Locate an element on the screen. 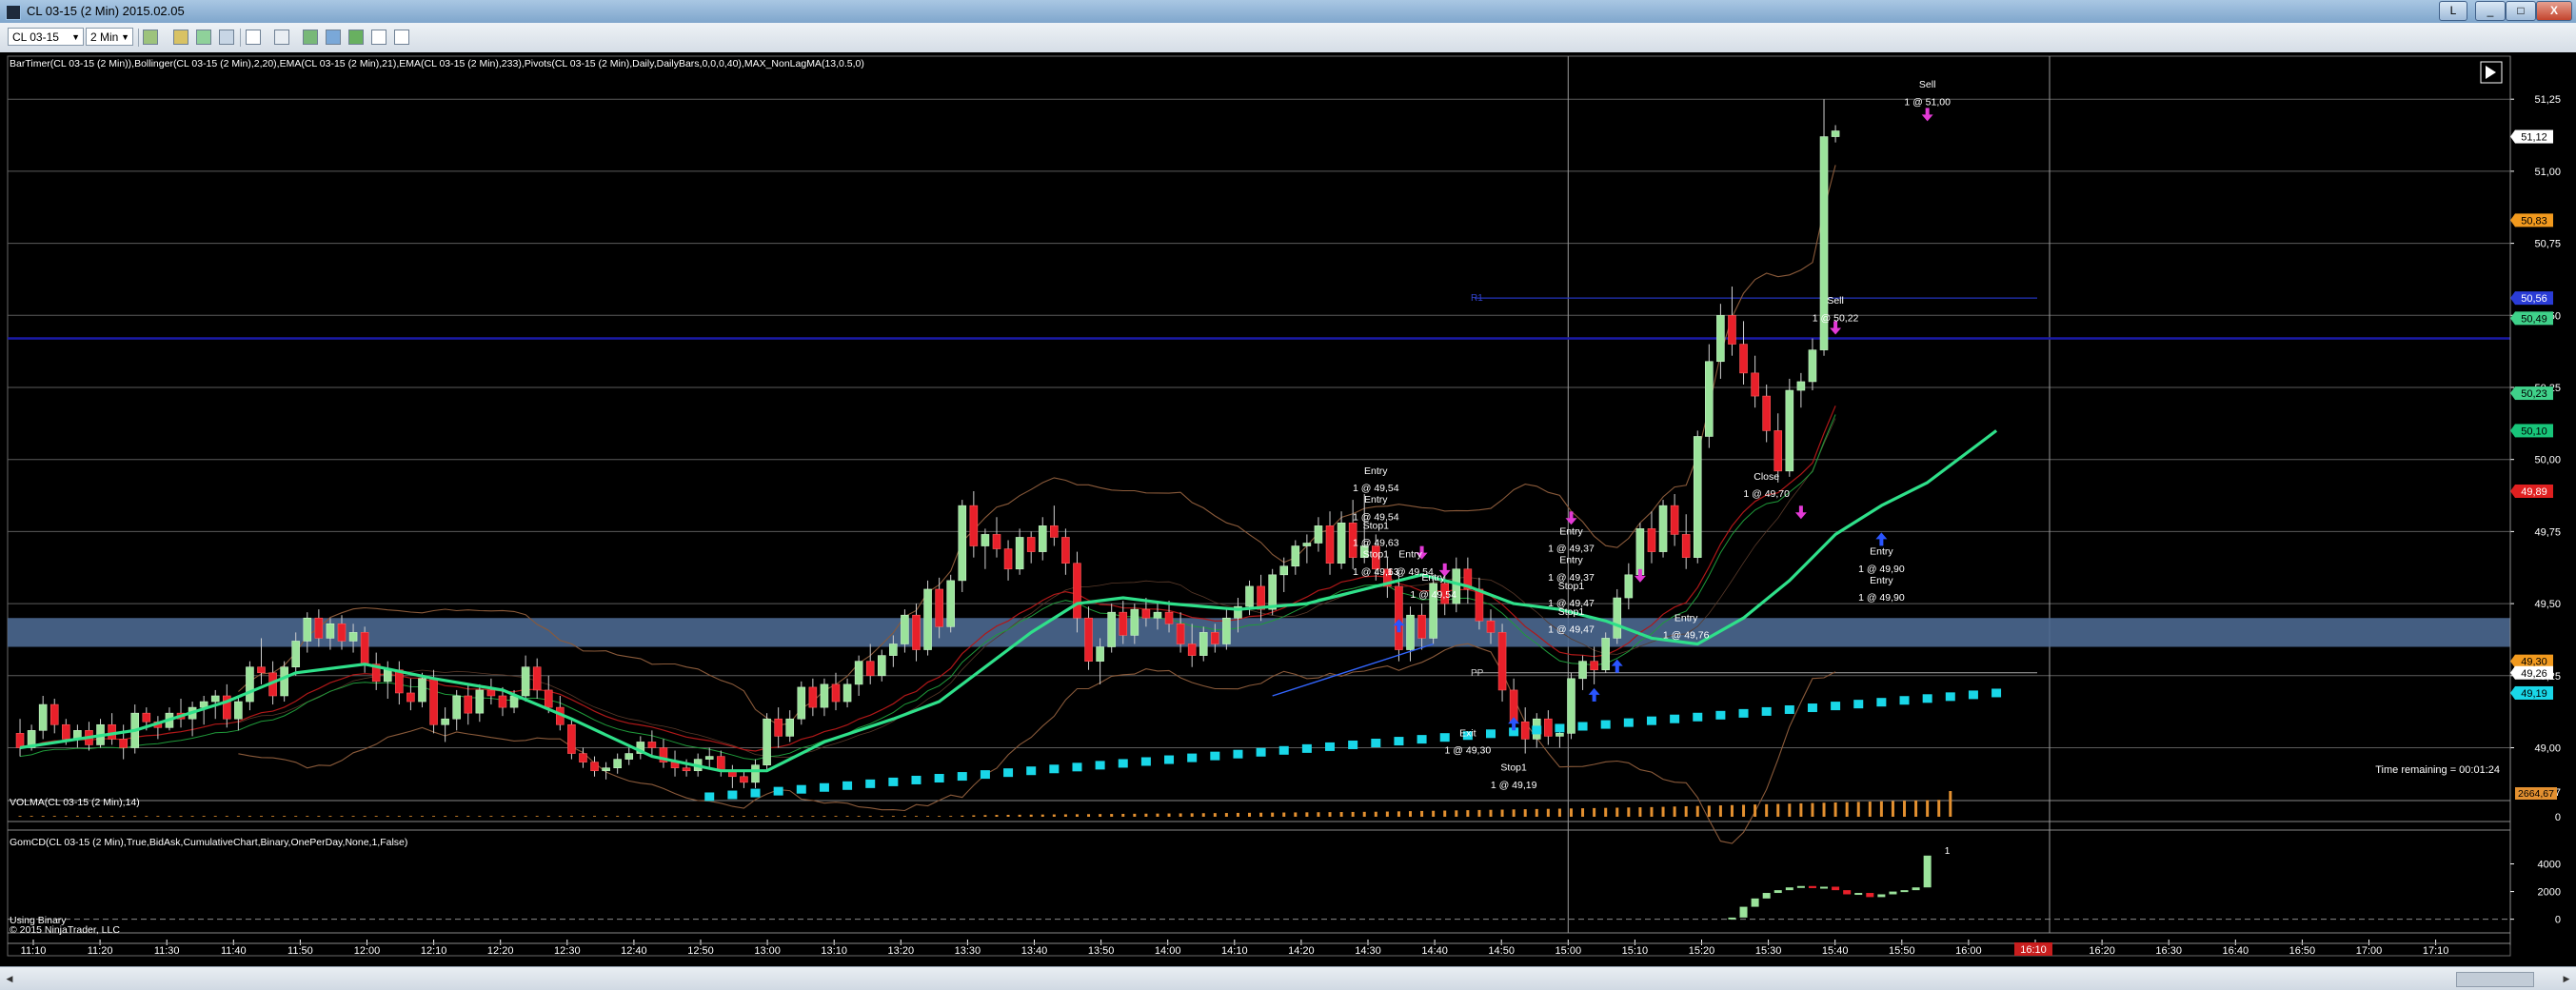 This screenshot has width=2576, height=990. time-tick-label: 14:40 is located at coordinates (1434, 951).